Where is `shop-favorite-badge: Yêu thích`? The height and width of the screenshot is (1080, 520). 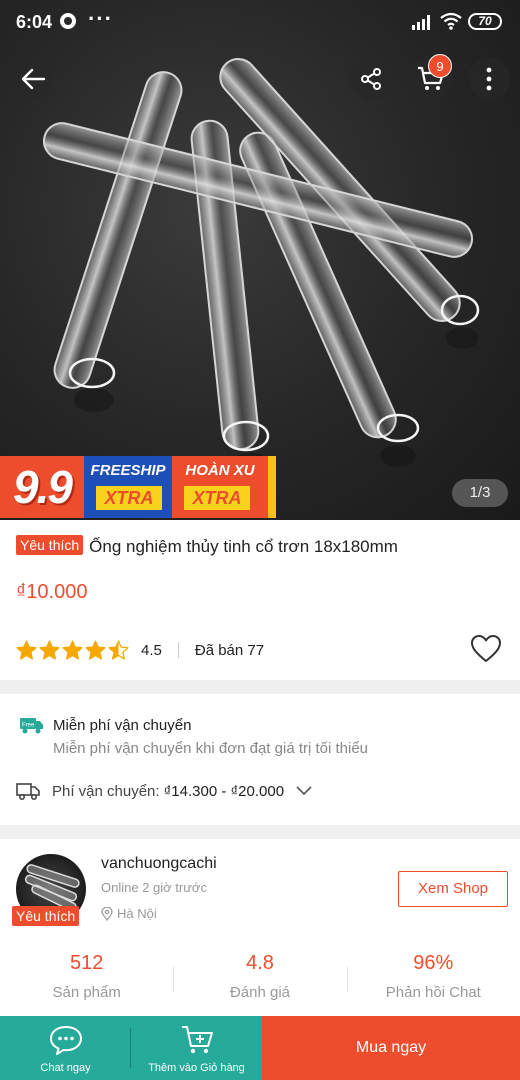
shop-favorite-badge: Yêu thích is located at coordinates (46, 916).